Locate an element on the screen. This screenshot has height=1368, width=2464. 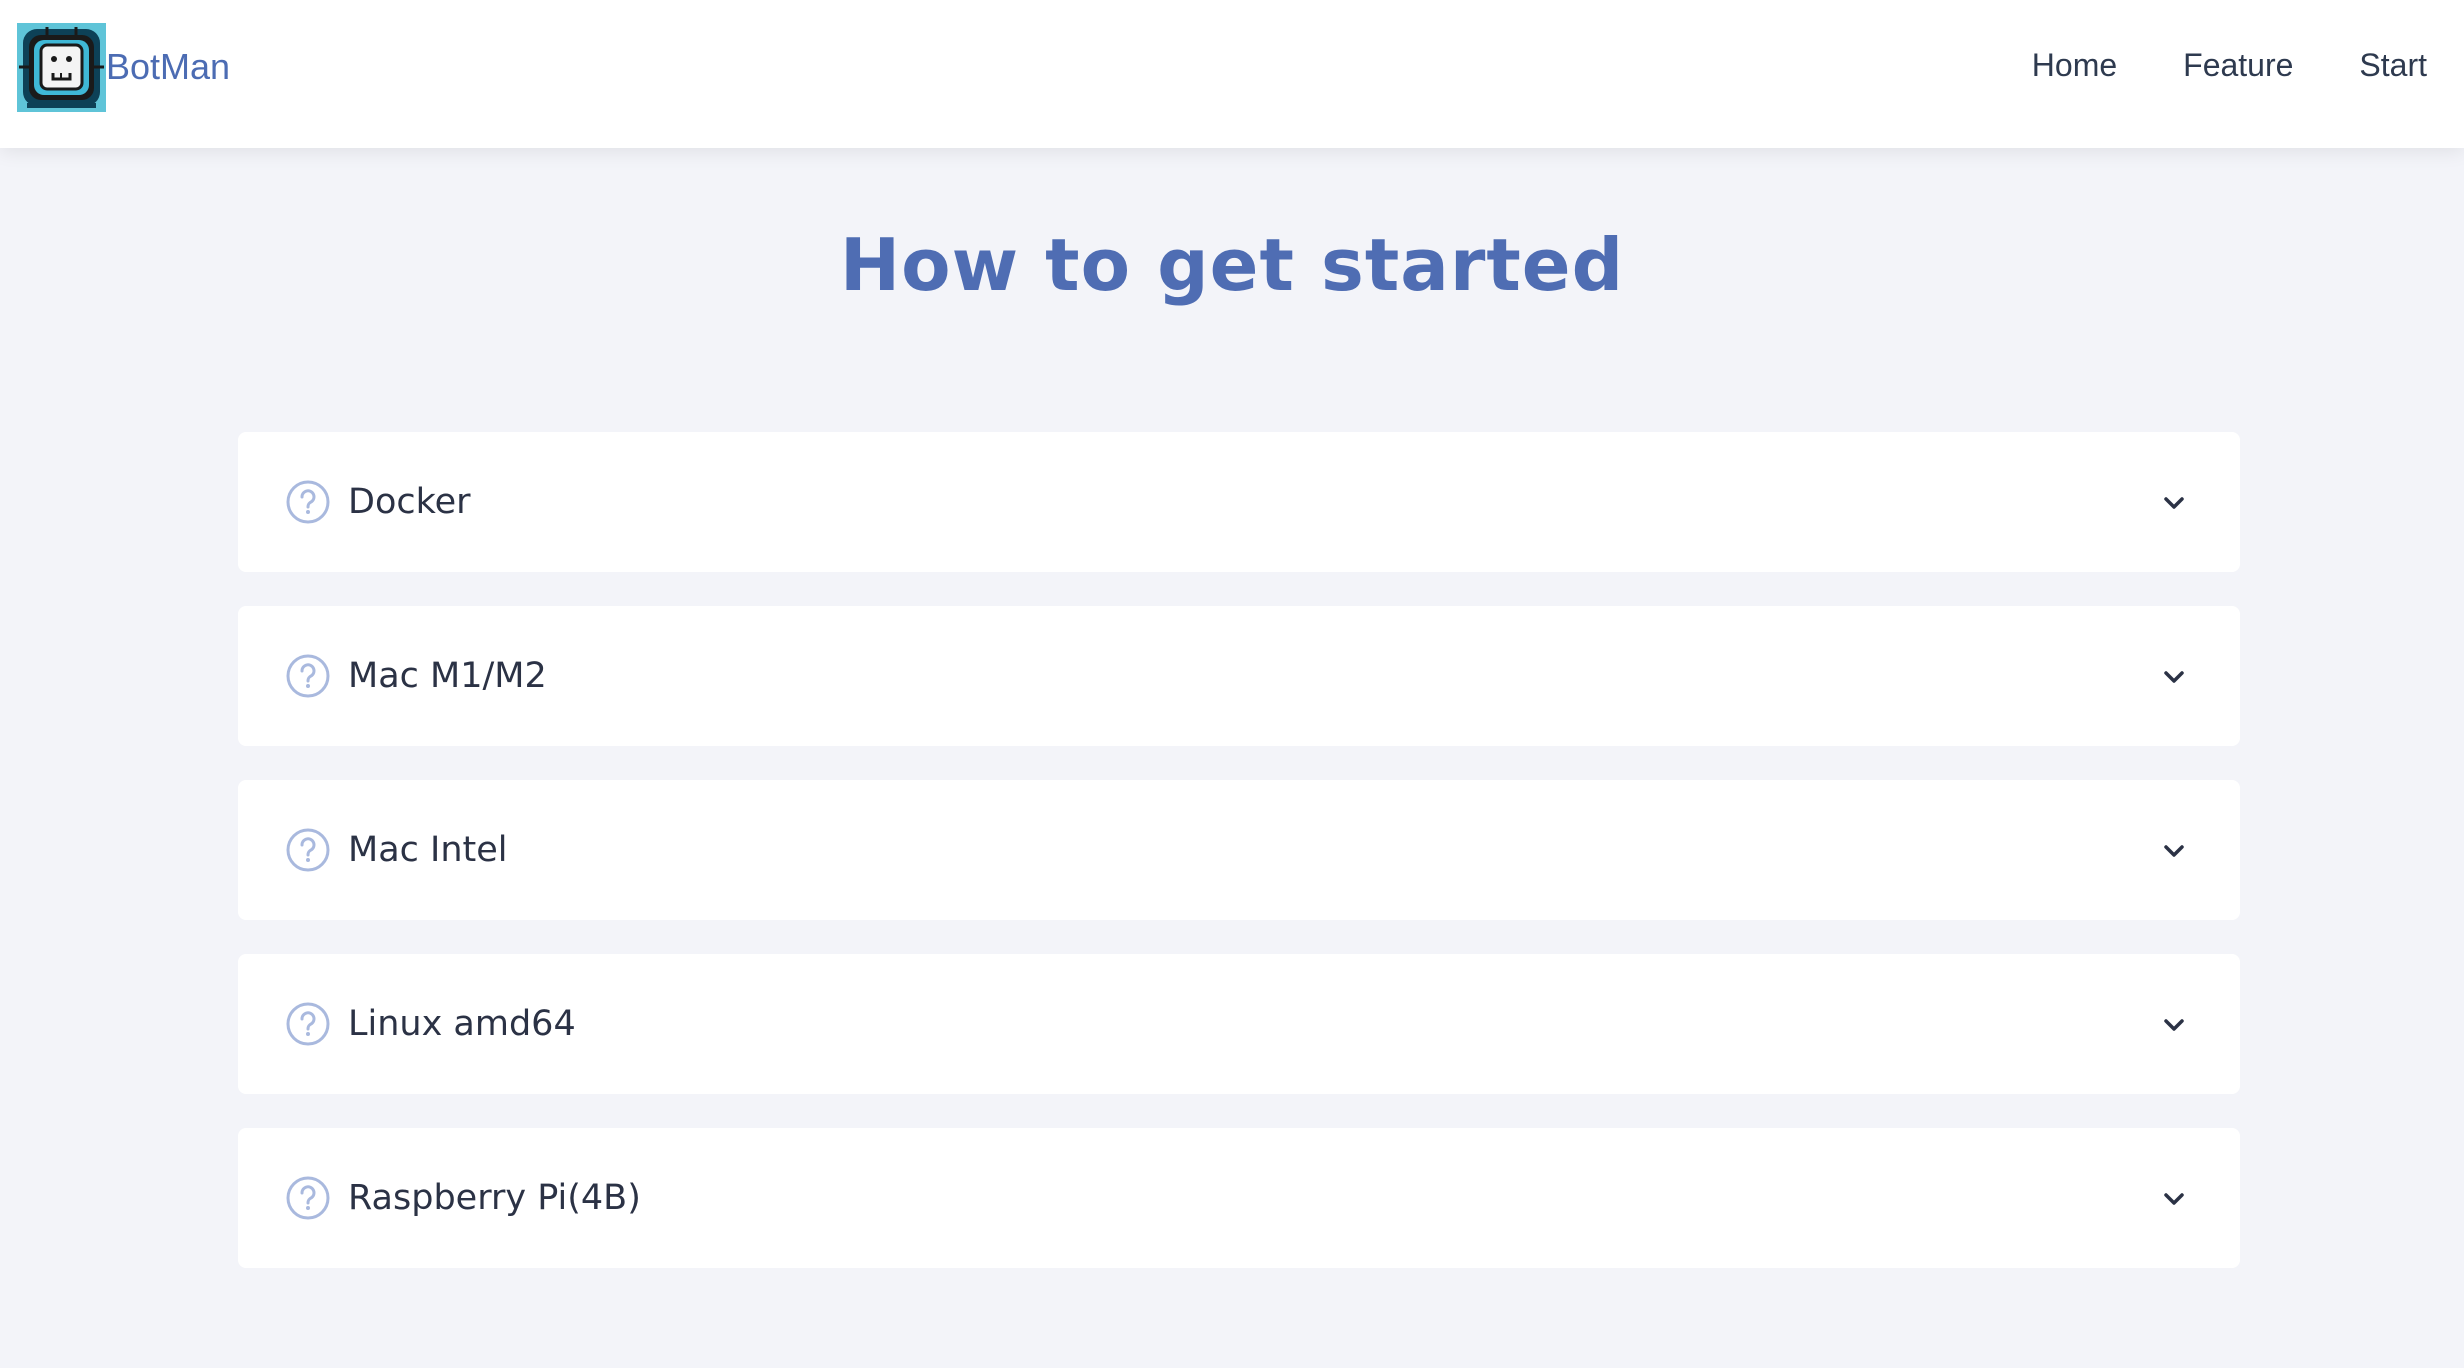
section-title: How to get started is located at coordinates (1232, 265).